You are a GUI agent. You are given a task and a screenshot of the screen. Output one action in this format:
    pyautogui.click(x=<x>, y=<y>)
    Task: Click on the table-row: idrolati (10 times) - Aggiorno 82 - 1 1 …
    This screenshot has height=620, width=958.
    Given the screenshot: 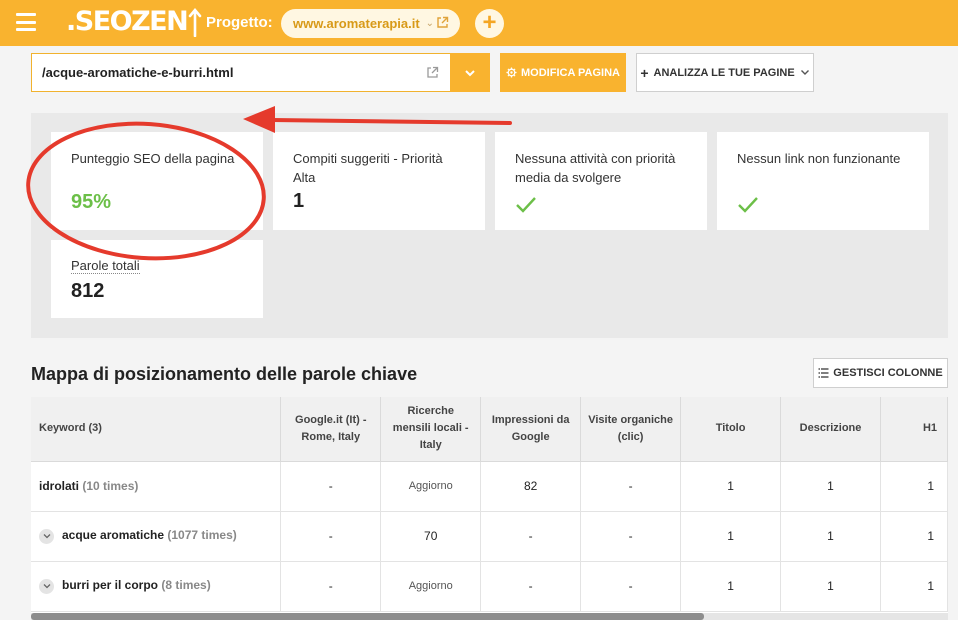 What is the action you would take?
    pyautogui.click(x=489, y=486)
    